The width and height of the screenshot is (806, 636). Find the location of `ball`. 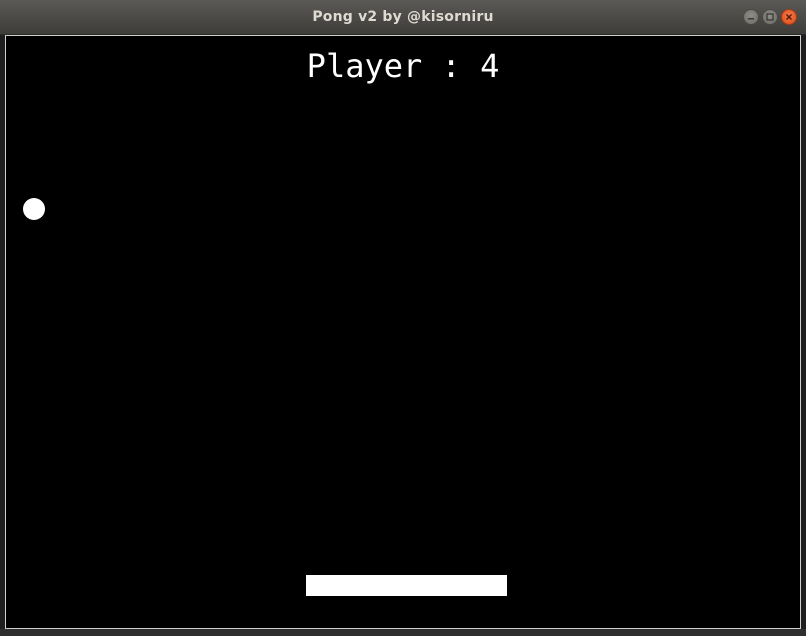

ball is located at coordinates (34, 209).